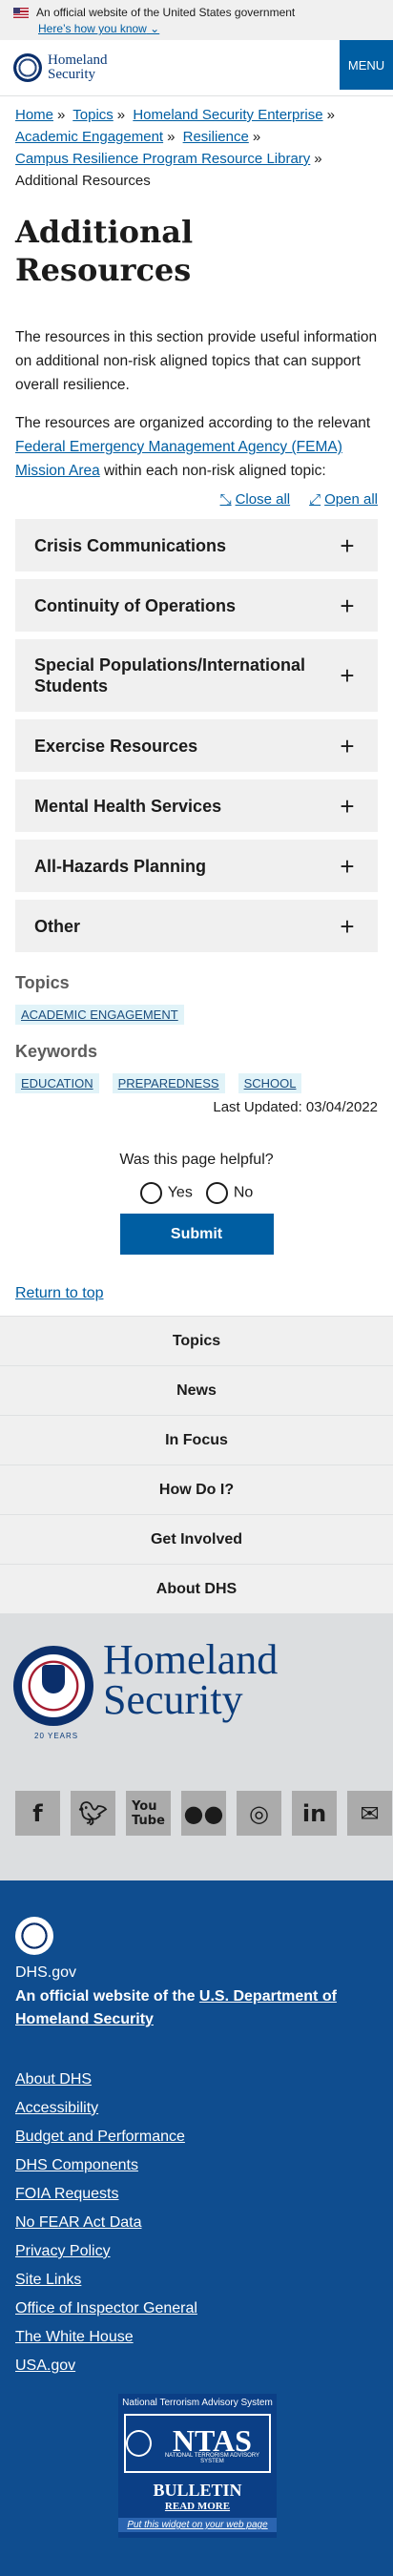  Describe the element at coordinates (198, 2506) in the screenshot. I see `ntas-read-more-link: READ MORE` at that location.